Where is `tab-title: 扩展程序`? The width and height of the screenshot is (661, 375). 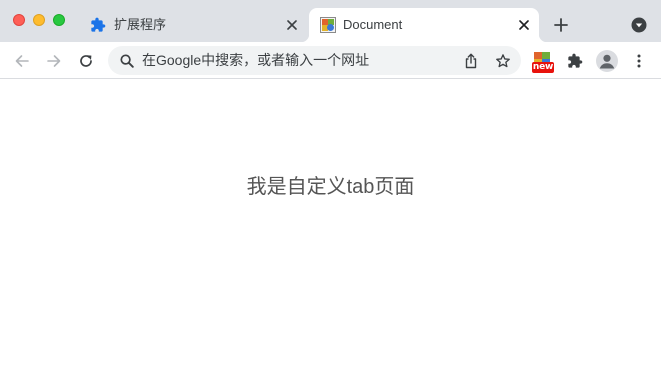
tab-title: 扩展程序 is located at coordinates (140, 24).